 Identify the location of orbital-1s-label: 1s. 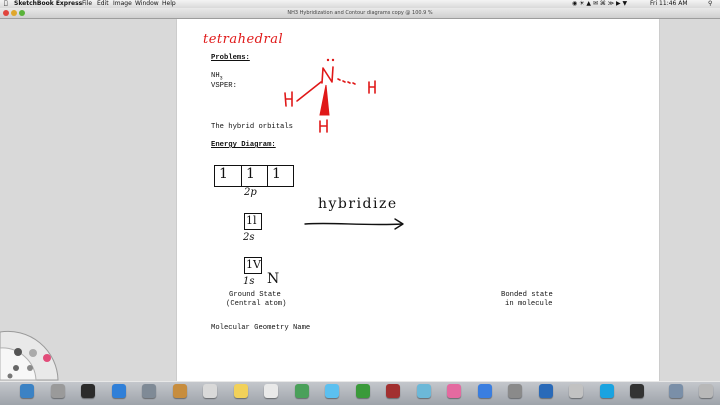
(249, 281).